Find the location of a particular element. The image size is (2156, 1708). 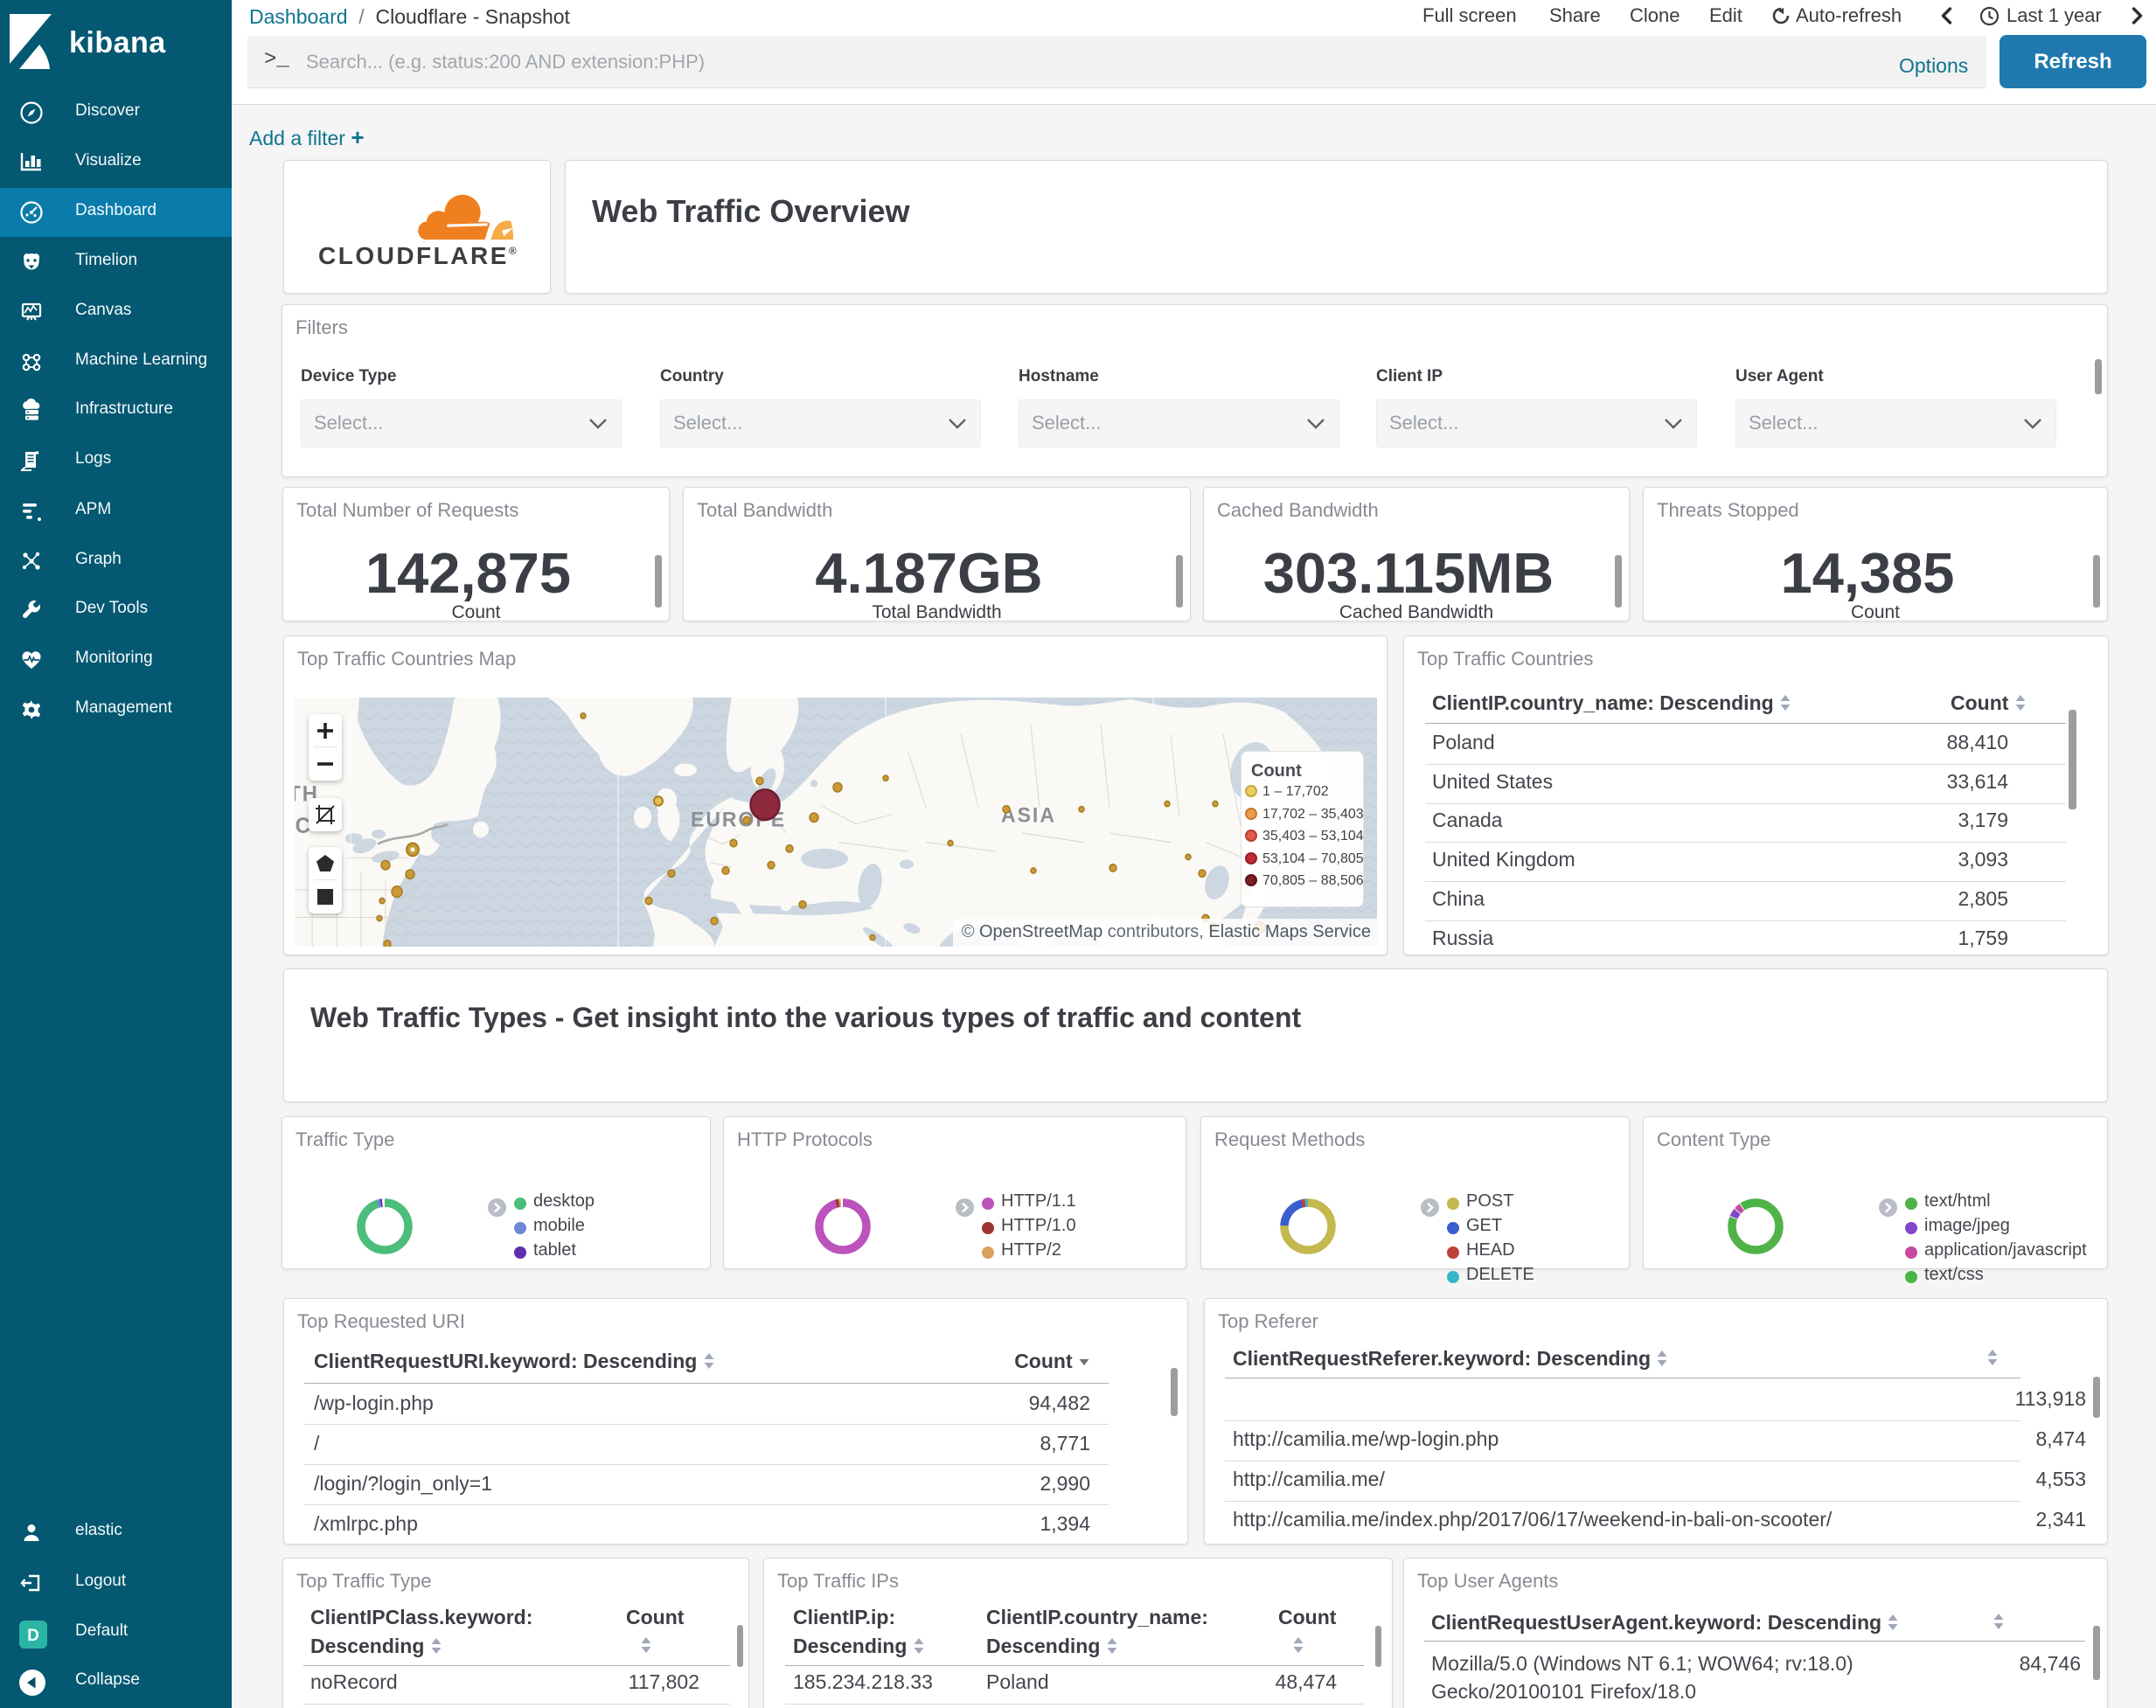

svg-text: D is located at coordinates (33, 1636).